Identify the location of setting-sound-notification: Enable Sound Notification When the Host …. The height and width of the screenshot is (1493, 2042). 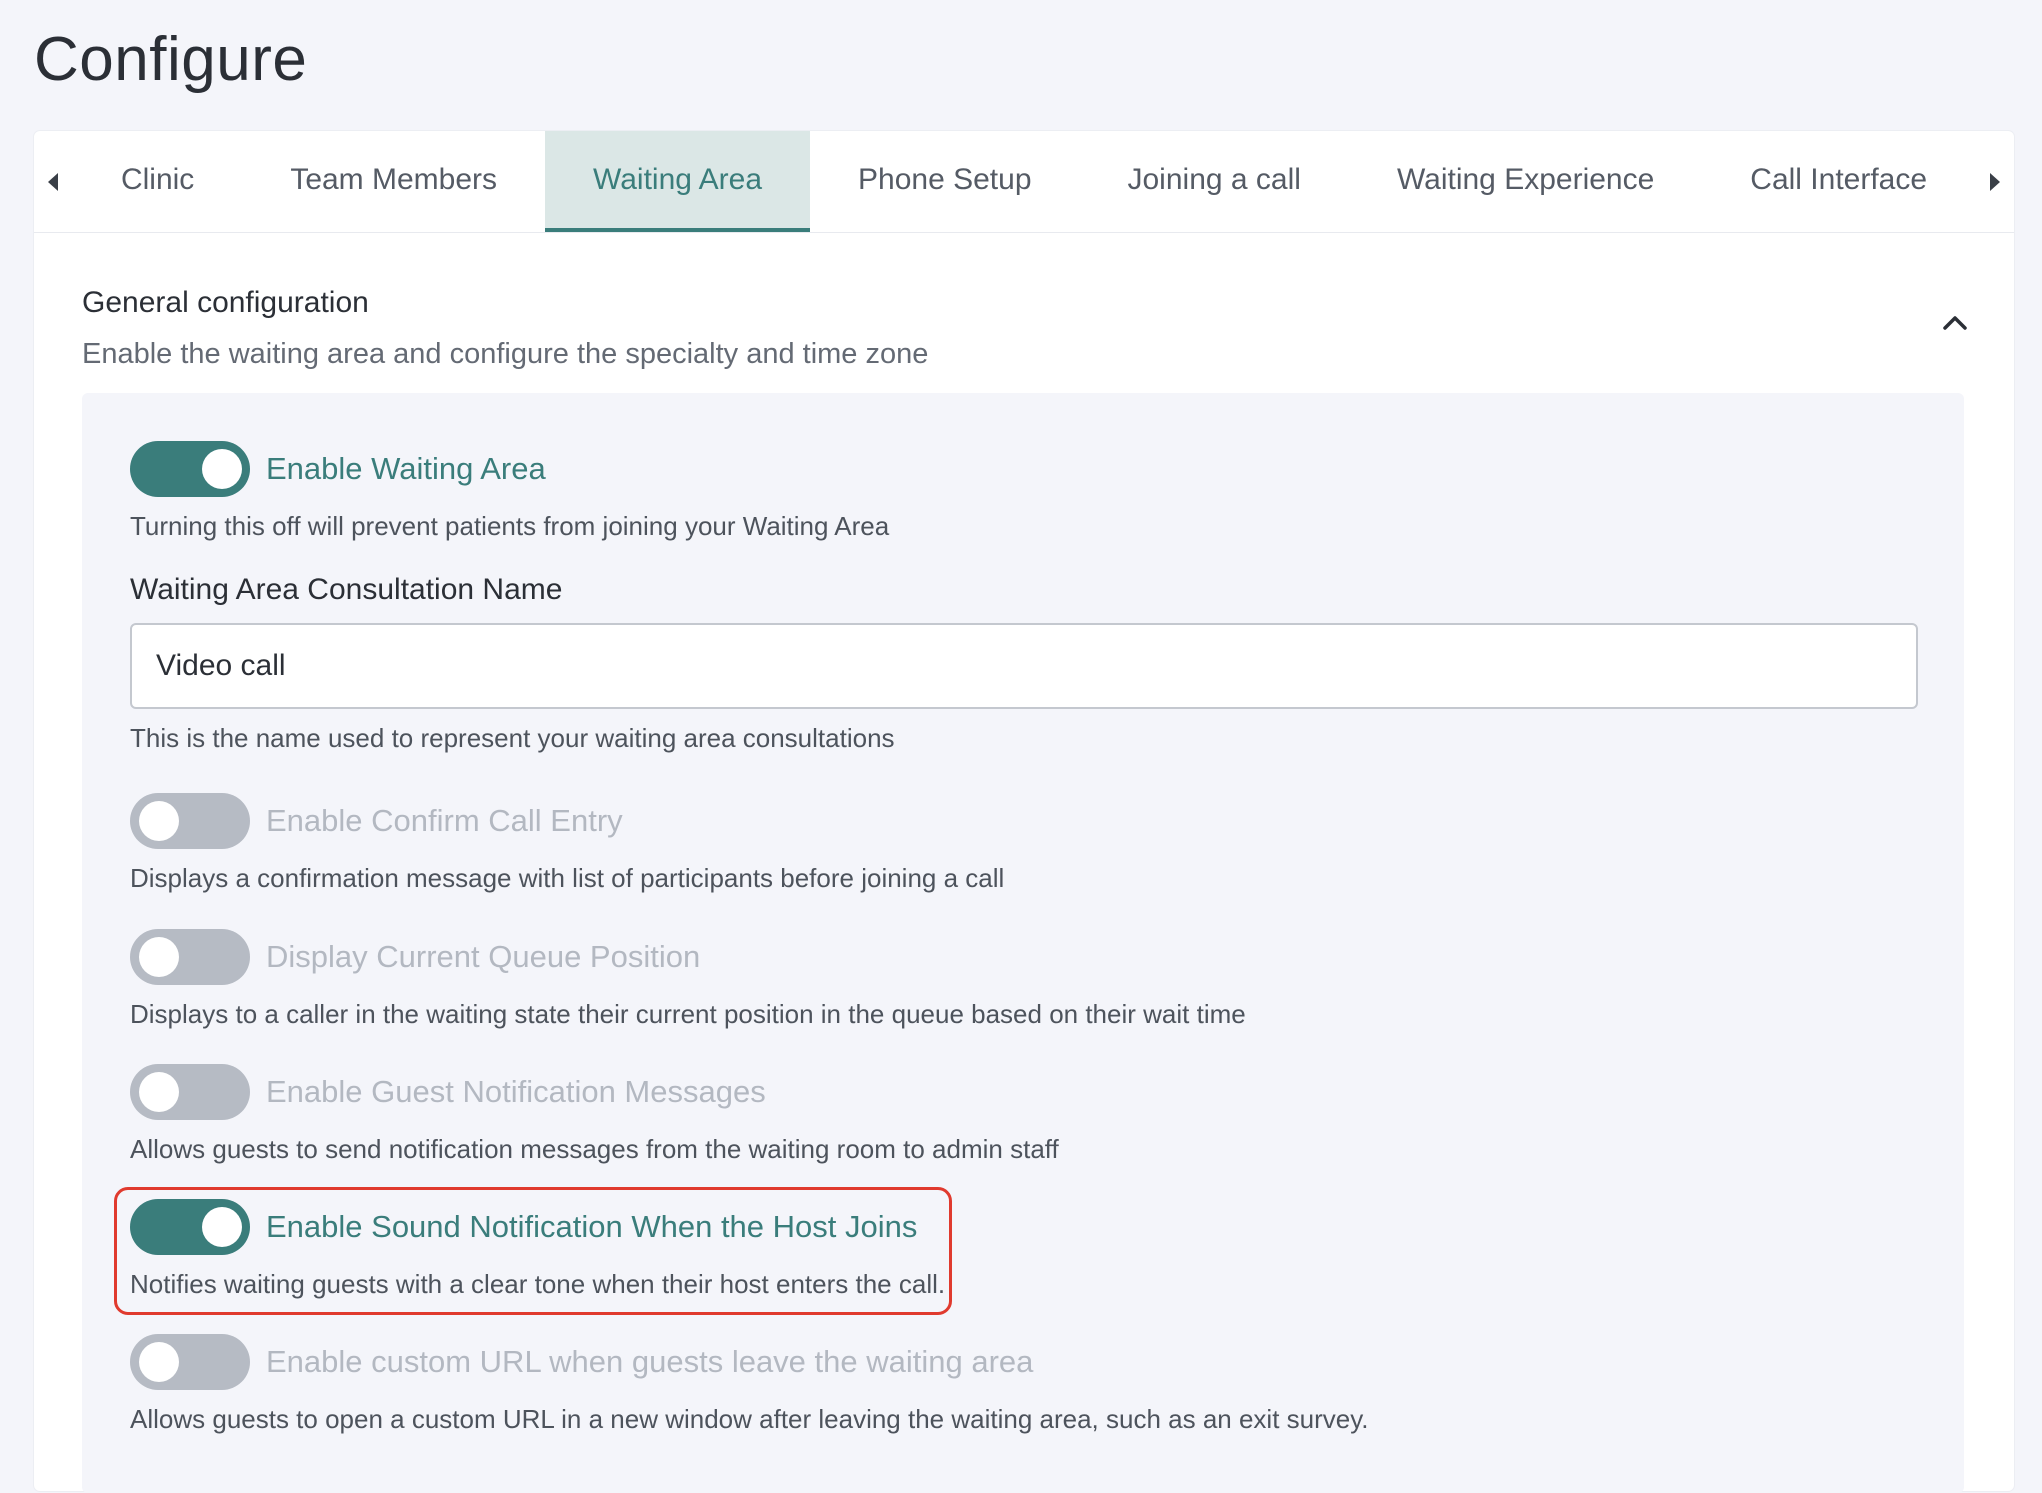
(537, 1249).